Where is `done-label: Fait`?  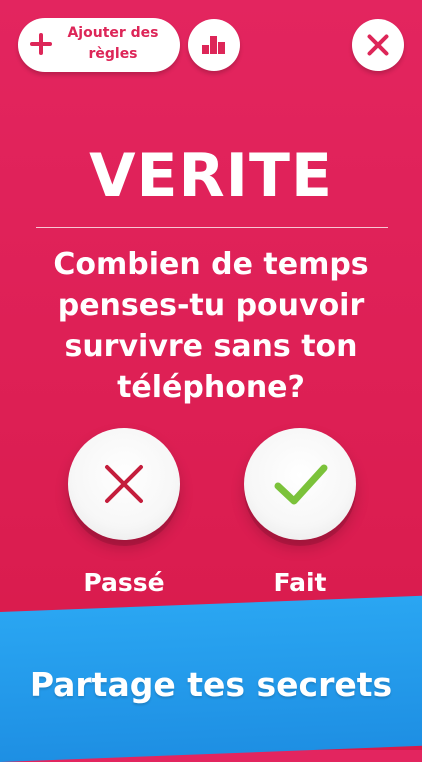 done-label: Fait is located at coordinates (300, 582).